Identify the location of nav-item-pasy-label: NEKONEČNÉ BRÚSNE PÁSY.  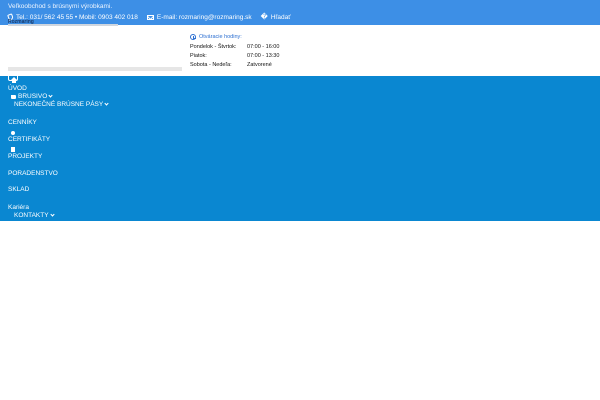
(59, 104).